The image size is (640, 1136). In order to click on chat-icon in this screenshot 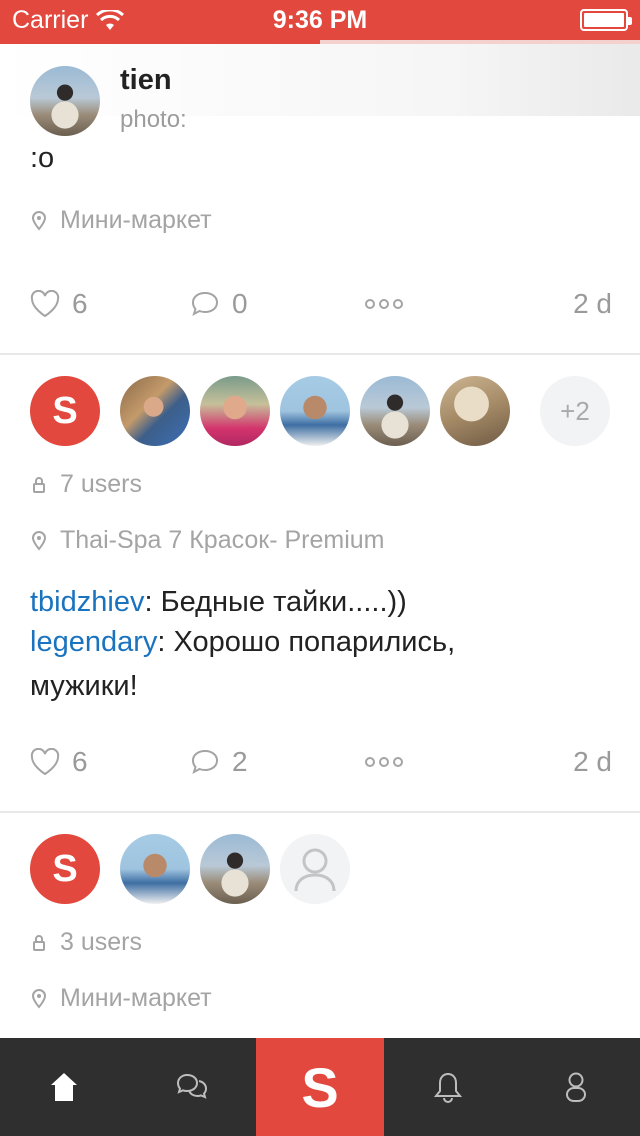, I will do `click(192, 1086)`.